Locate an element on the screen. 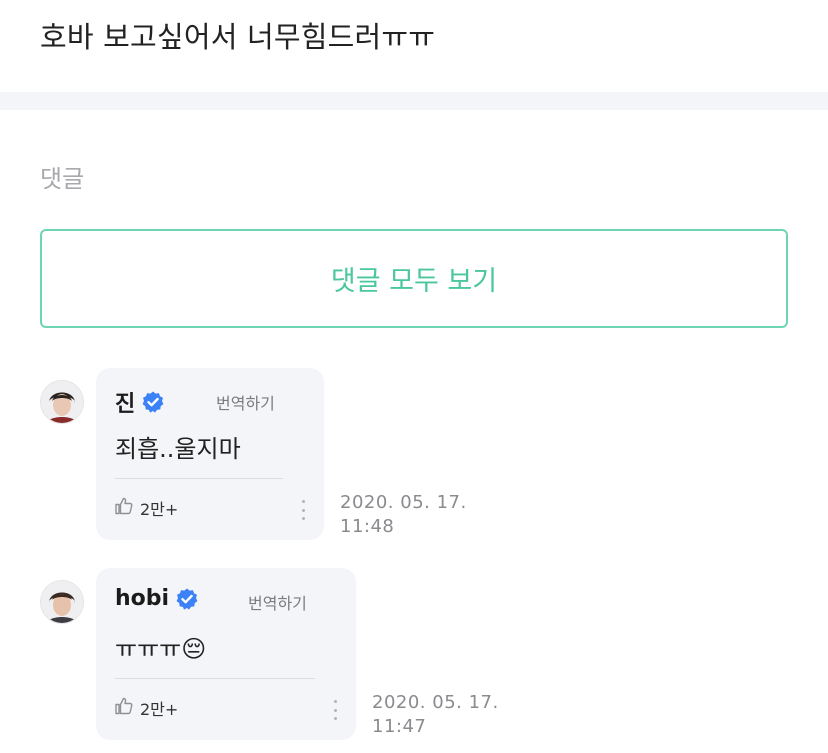  section-divider is located at coordinates (414, 101).